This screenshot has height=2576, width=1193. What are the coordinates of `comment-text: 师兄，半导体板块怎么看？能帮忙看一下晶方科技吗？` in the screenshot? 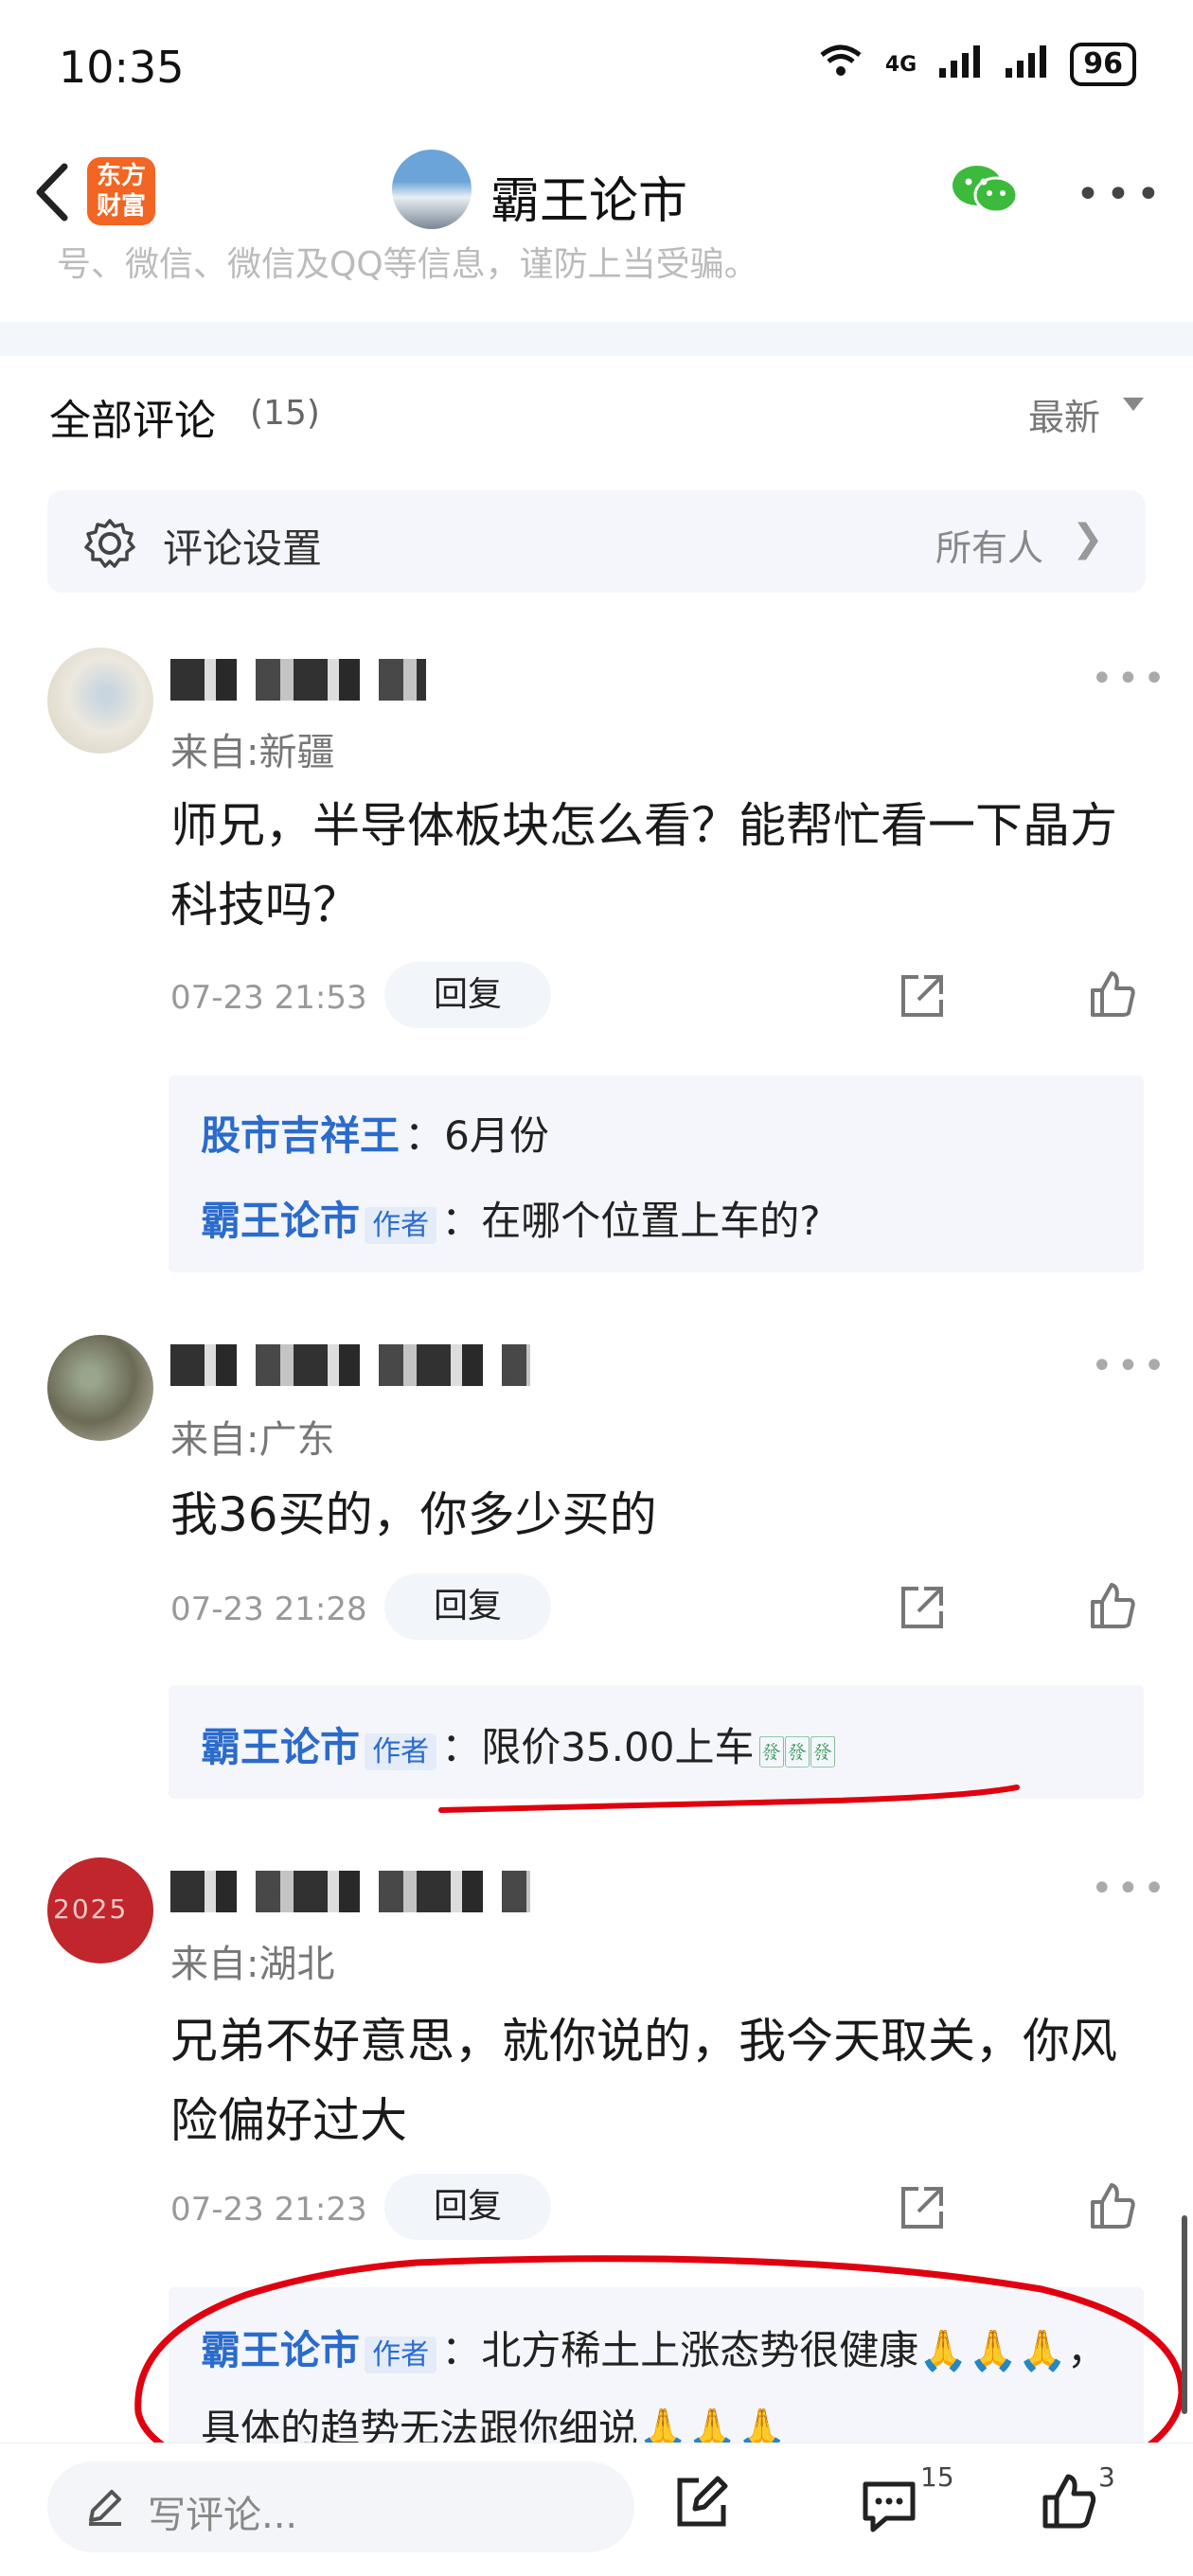 It's located at (643, 866).